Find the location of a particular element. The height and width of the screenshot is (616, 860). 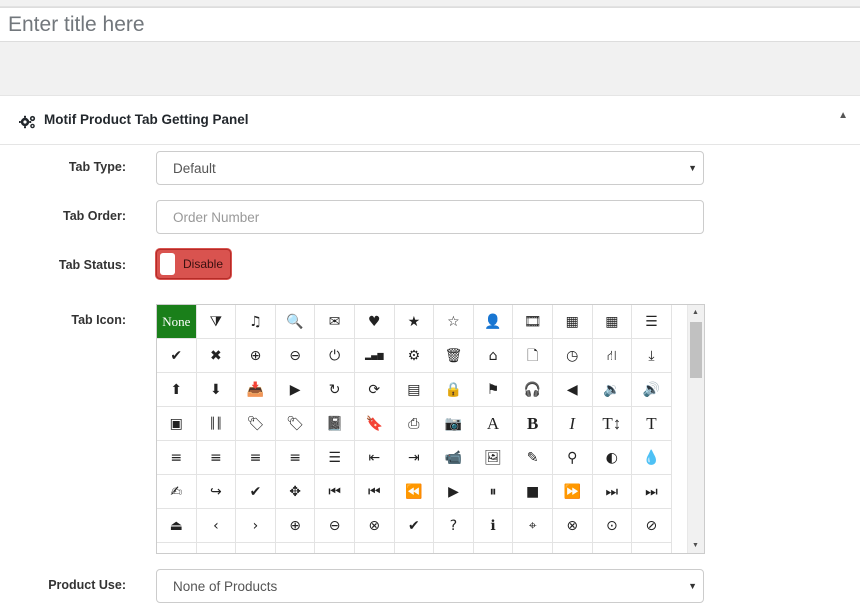

repeat-icon: ↻ is located at coordinates (335, 390).